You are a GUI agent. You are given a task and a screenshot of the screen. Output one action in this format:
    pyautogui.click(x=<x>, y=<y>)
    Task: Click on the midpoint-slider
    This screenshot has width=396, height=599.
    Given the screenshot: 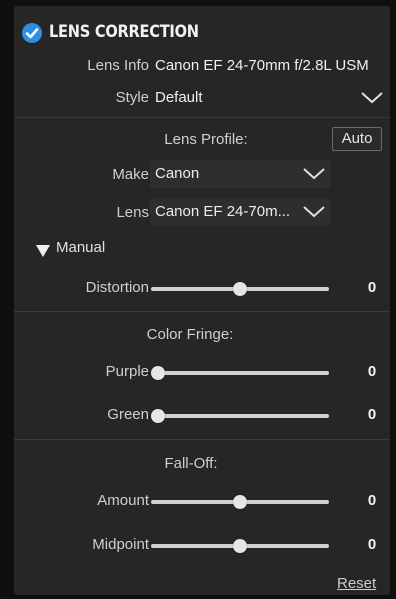 What is the action you would take?
    pyautogui.click(x=240, y=546)
    